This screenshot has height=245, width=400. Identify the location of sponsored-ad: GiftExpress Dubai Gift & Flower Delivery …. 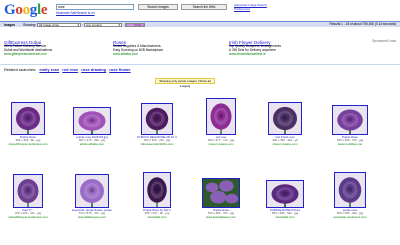
(59, 48).